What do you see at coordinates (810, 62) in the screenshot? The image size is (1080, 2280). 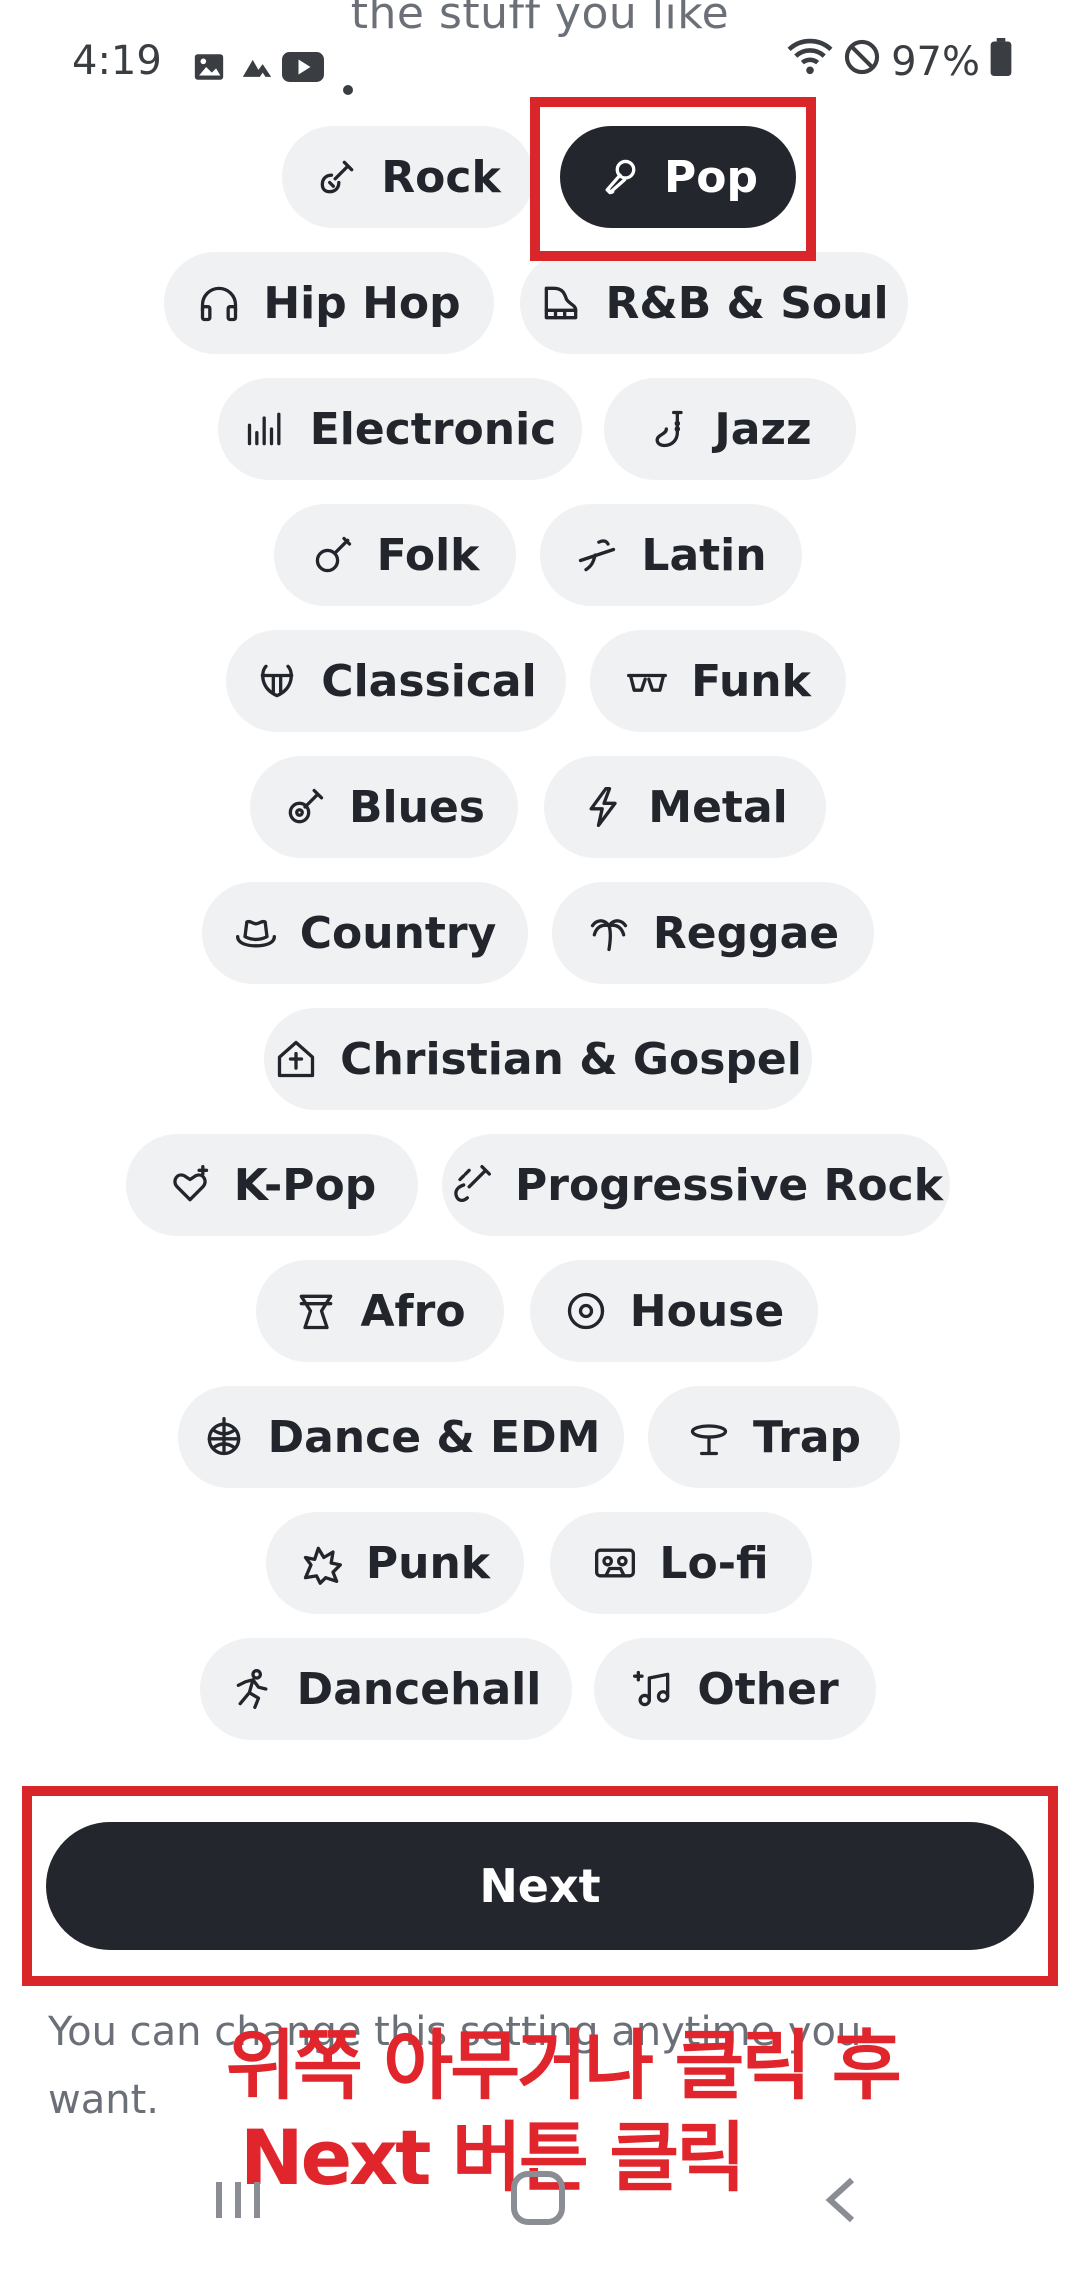 I see `wifi-icon` at bounding box center [810, 62].